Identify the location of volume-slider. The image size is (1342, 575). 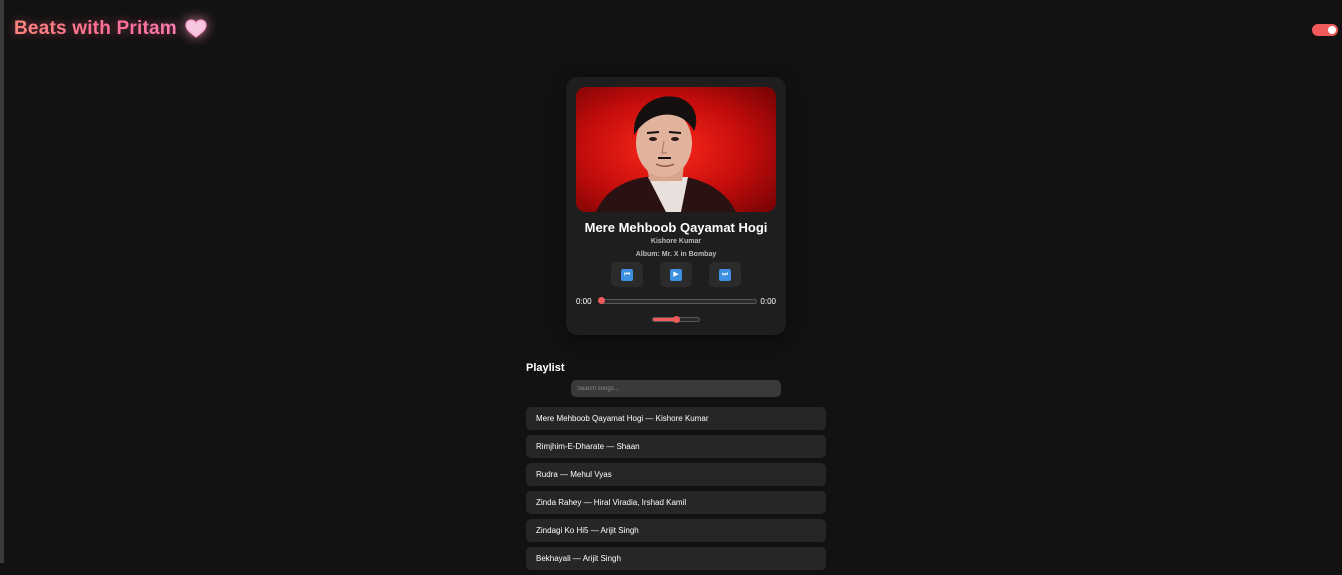
(676, 319).